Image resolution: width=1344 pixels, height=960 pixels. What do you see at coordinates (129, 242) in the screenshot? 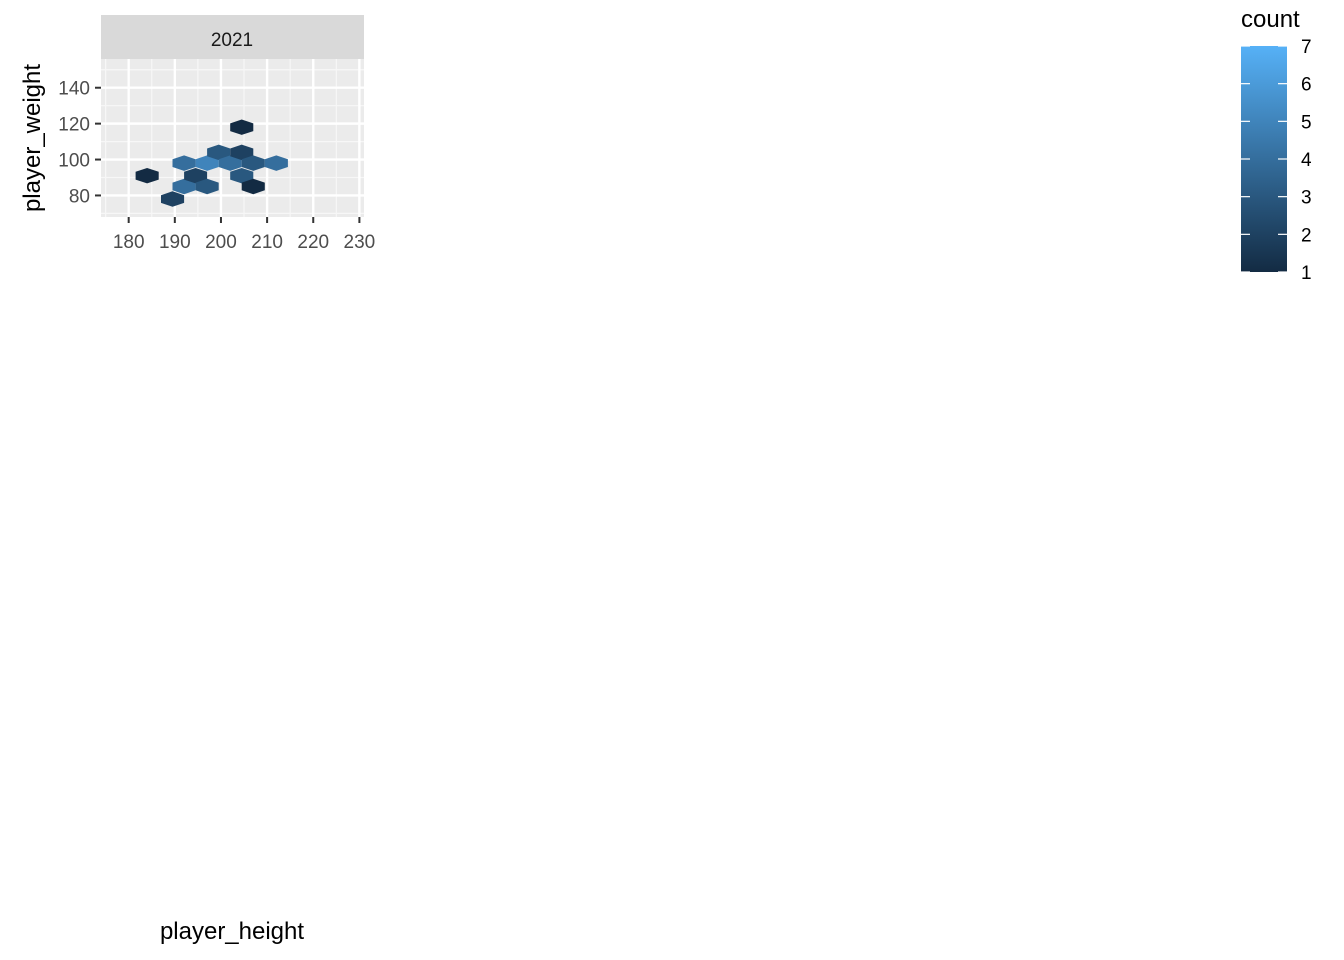
I see `x-tick-label-180: 180` at bounding box center [129, 242].